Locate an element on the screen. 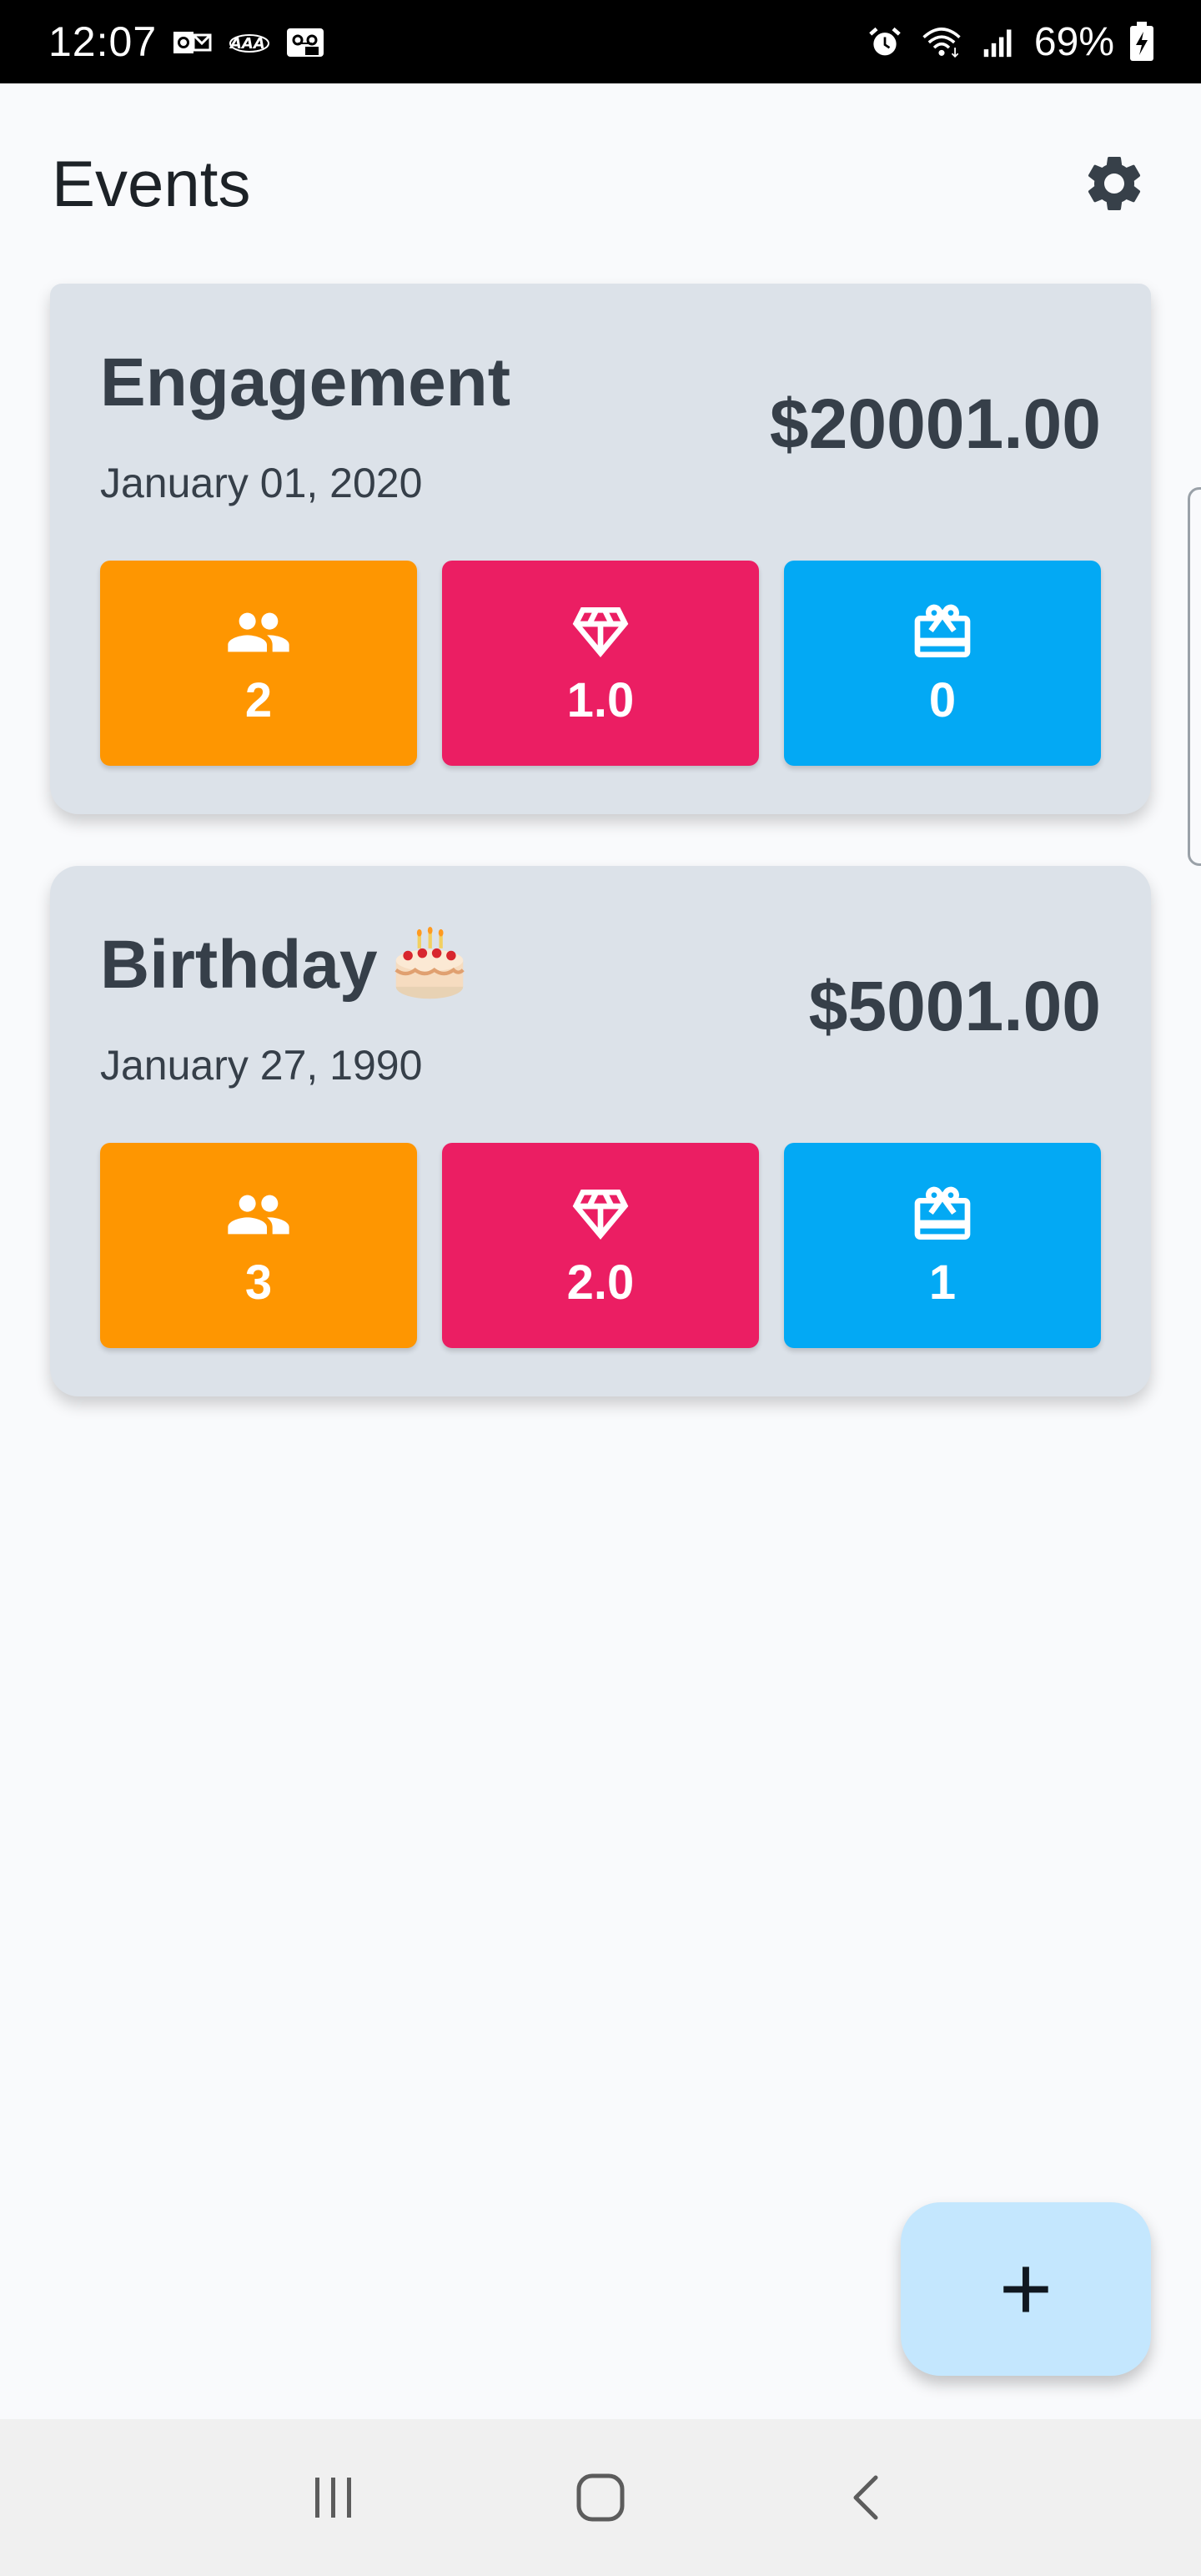  guests-tile: 3 is located at coordinates (259, 1245).